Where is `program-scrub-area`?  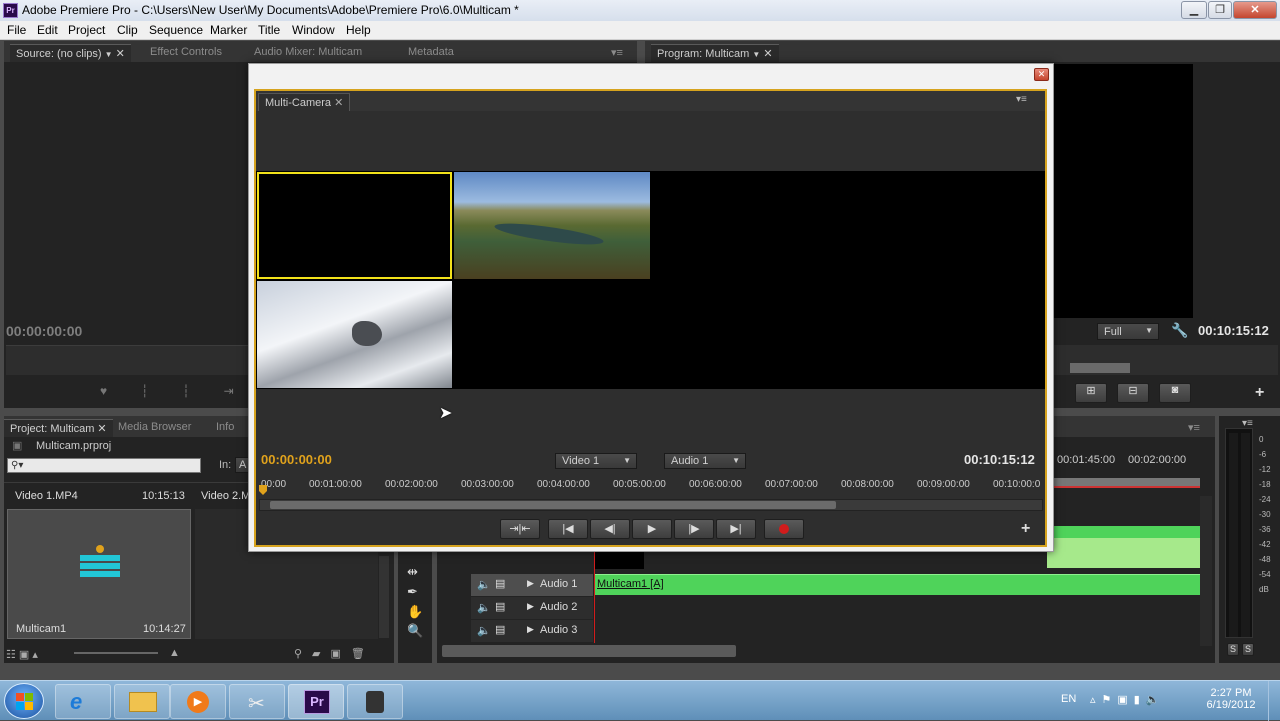
program-scrub-area is located at coordinates (1164, 360).